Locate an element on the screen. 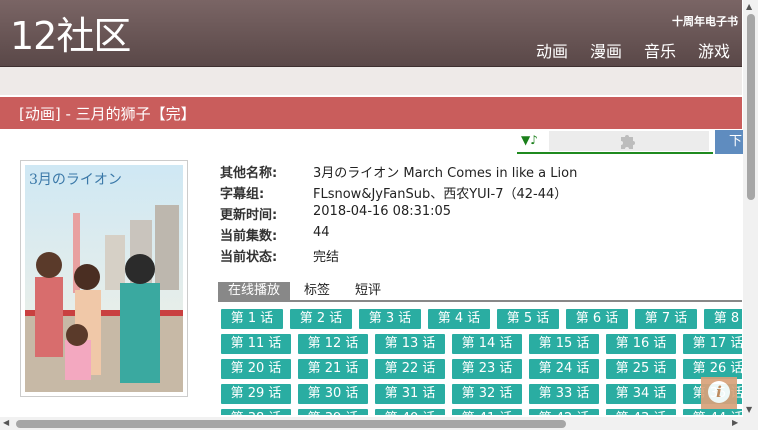  episode-button: 第 44 话 is located at coordinates (712, 412).